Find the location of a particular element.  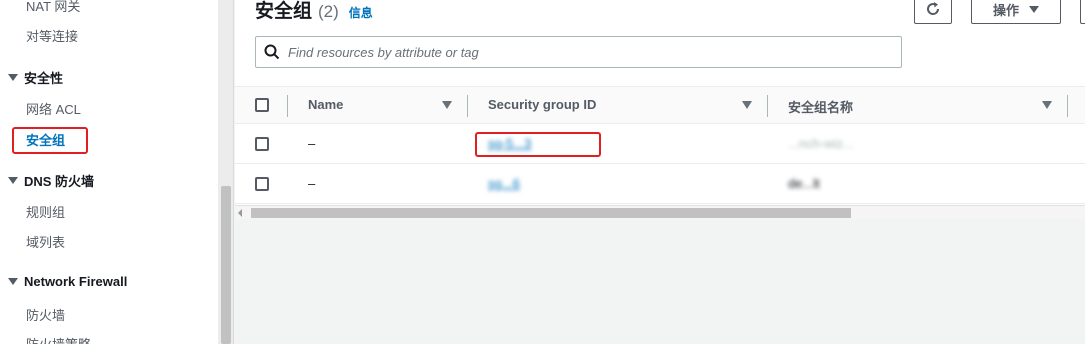

column-header-security-group-id: Security group ID is located at coordinates (542, 104).